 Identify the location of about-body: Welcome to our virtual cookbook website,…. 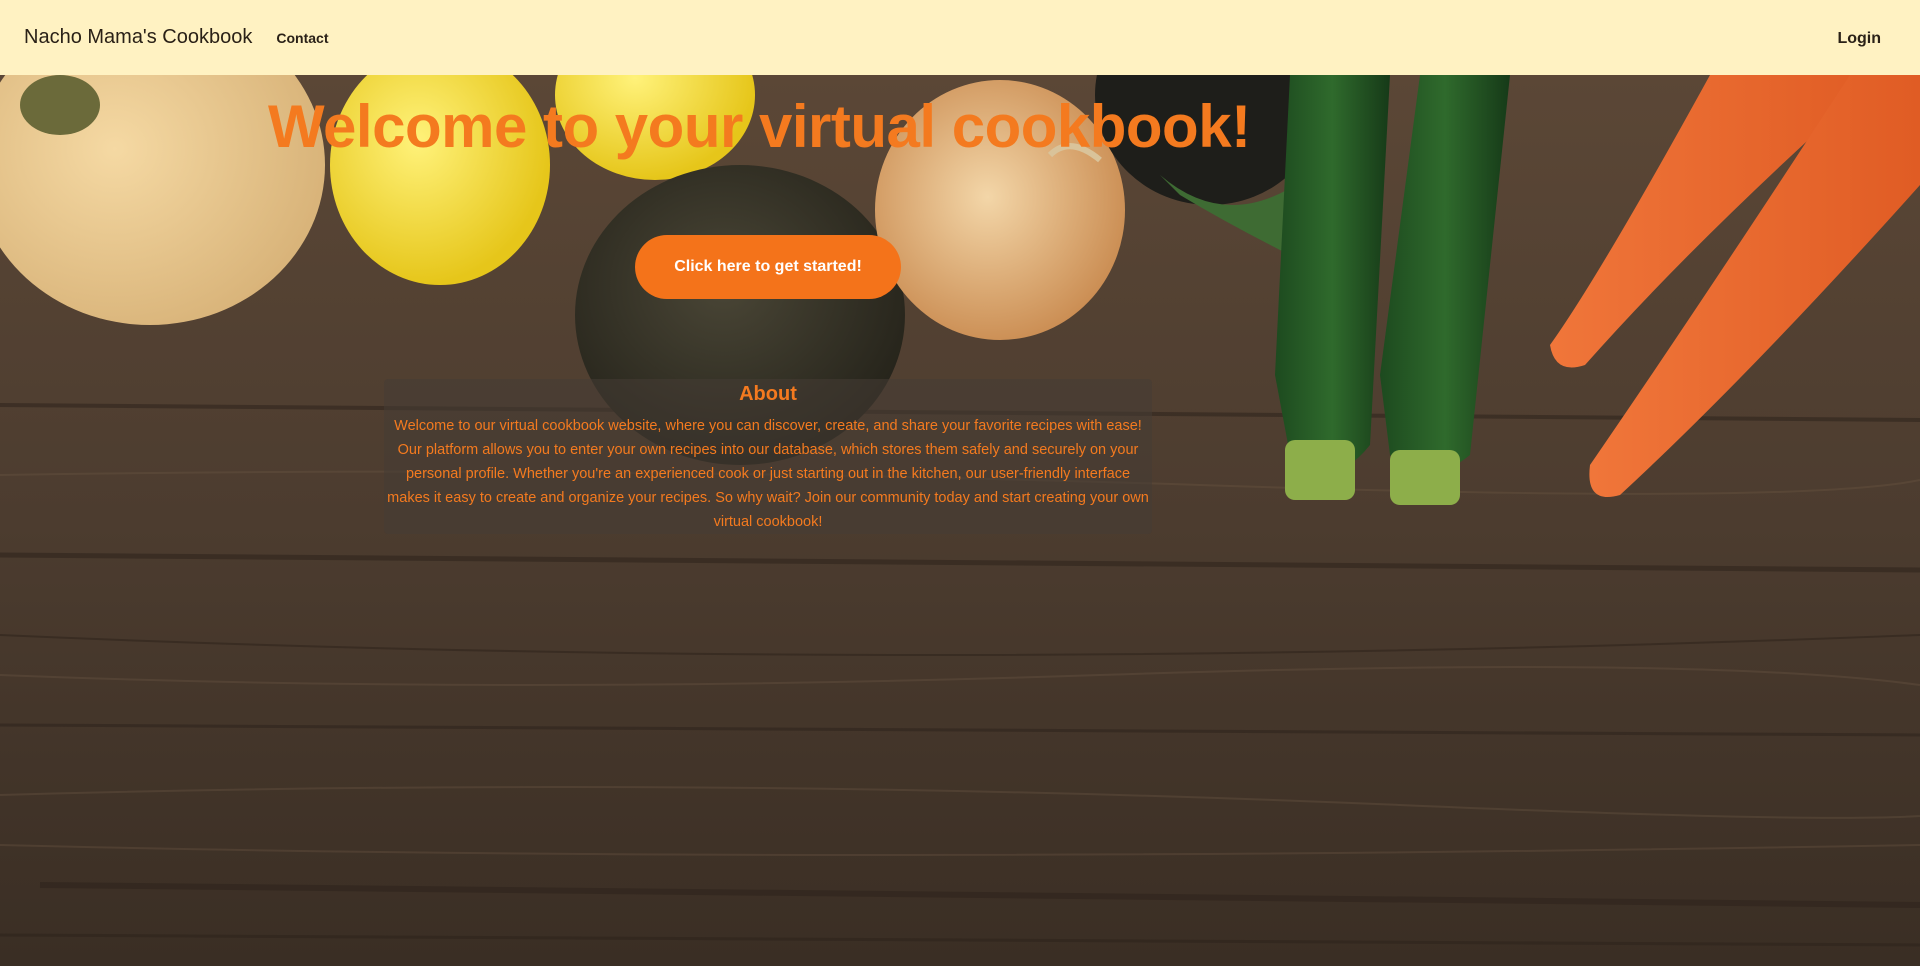
(768, 474).